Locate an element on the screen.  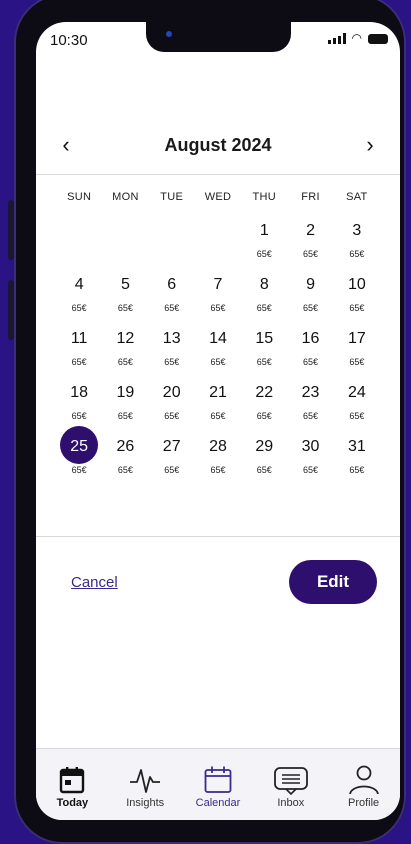
calendar-day: 23 65€ is located at coordinates (310, 407).